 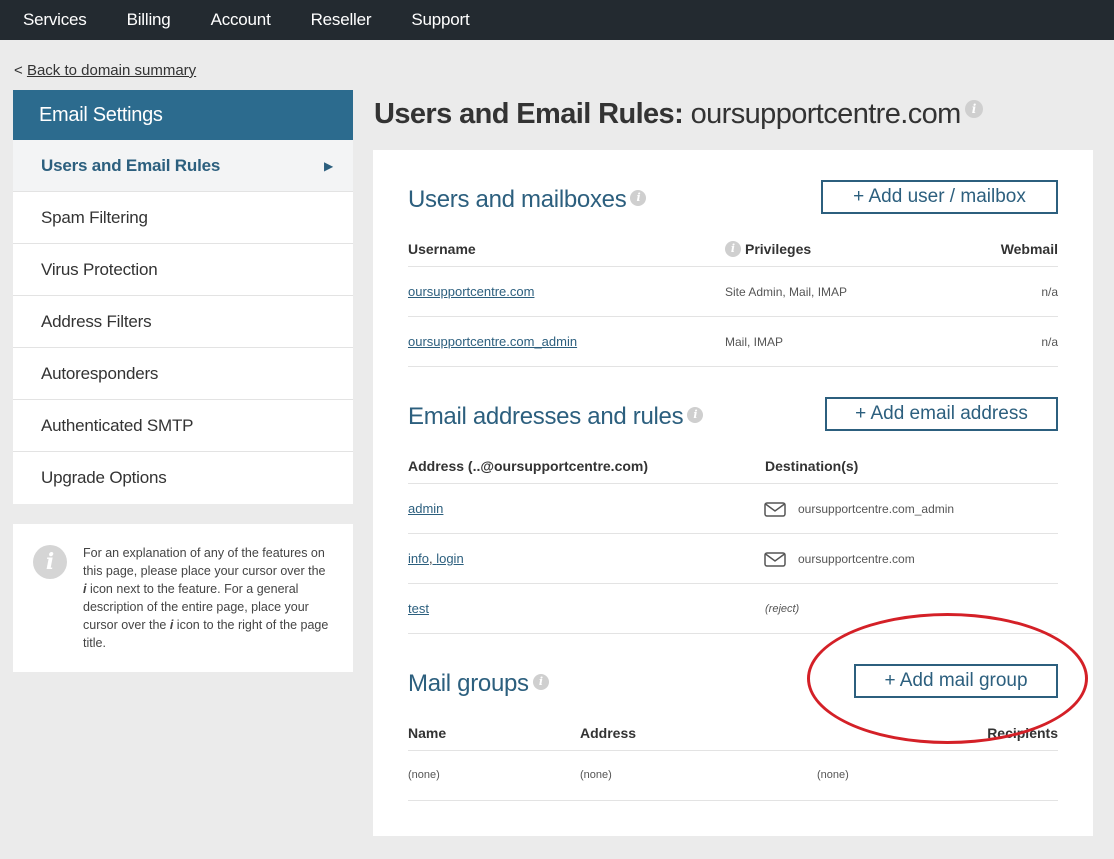 What do you see at coordinates (826, 114) in the screenshot?
I see `page-title-domain: oursupportcentre.com` at bounding box center [826, 114].